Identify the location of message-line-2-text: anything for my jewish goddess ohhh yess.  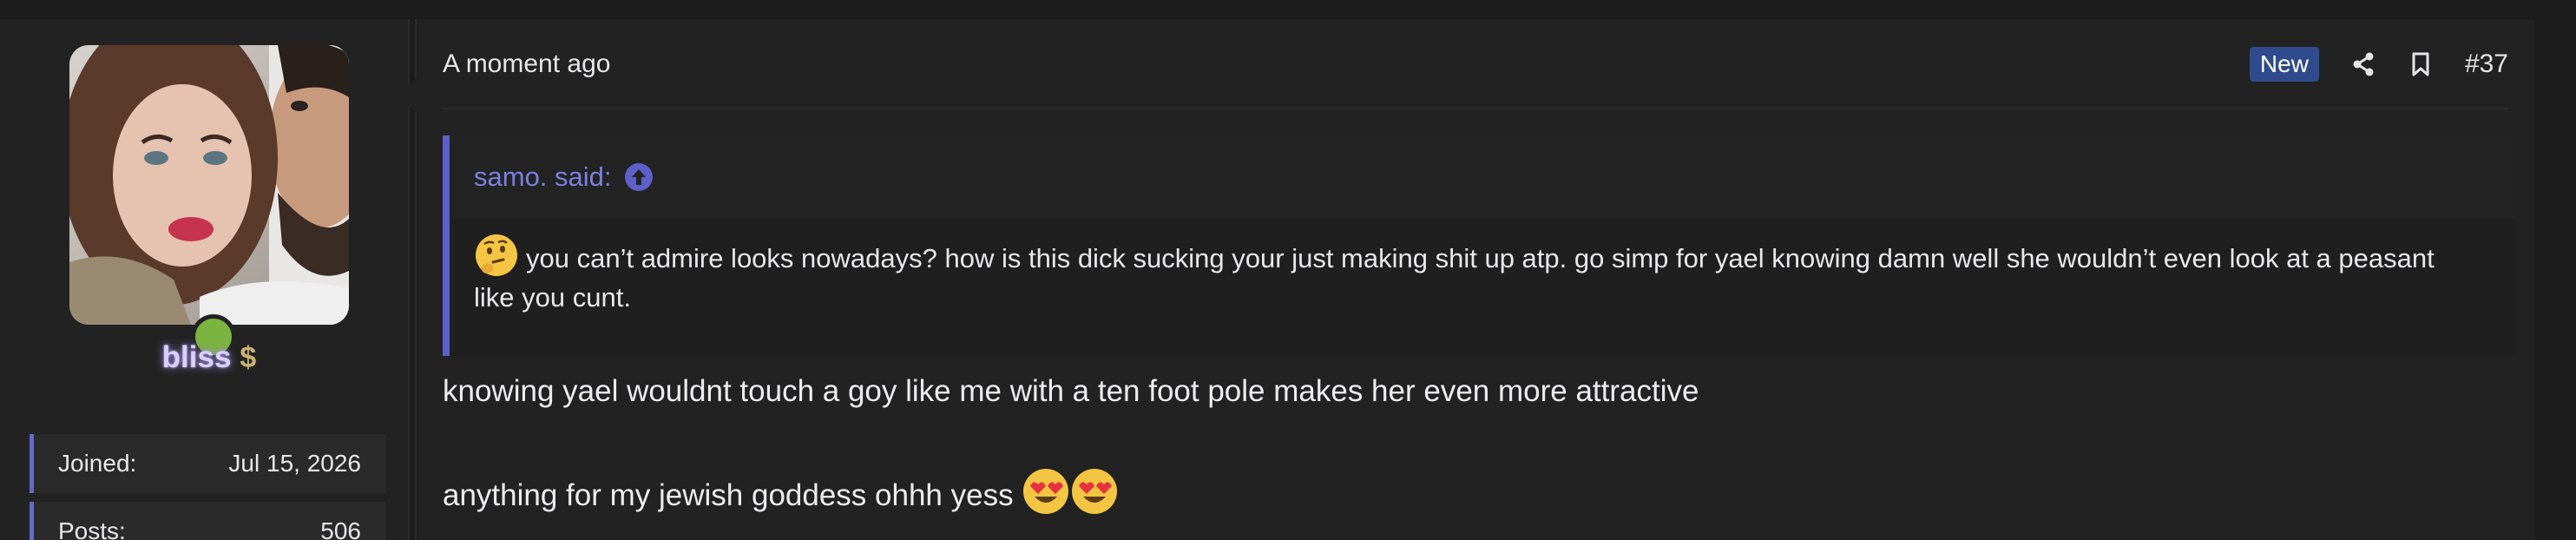
(728, 495).